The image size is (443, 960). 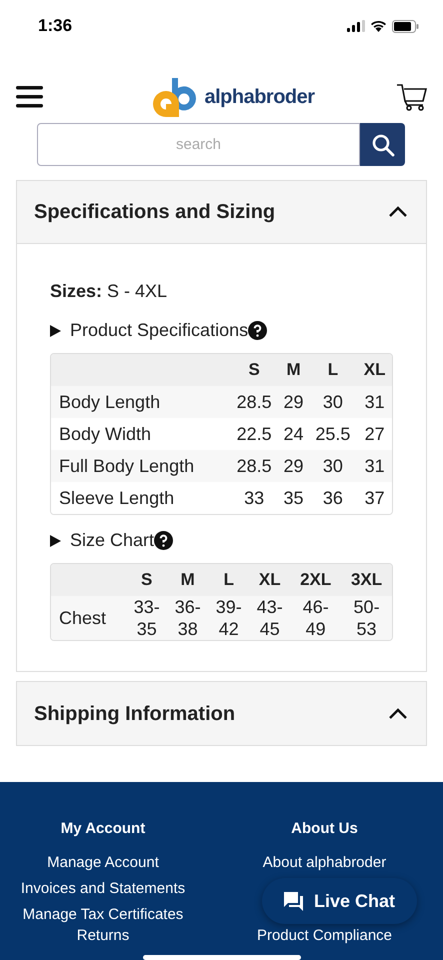 What do you see at coordinates (324, 829) in the screenshot?
I see `footer-heading: About Us` at bounding box center [324, 829].